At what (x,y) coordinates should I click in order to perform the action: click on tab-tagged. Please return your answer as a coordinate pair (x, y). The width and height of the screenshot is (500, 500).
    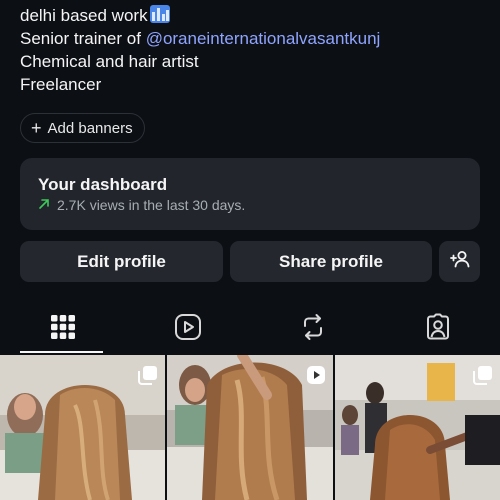
    Looking at the image, I should click on (437, 329).